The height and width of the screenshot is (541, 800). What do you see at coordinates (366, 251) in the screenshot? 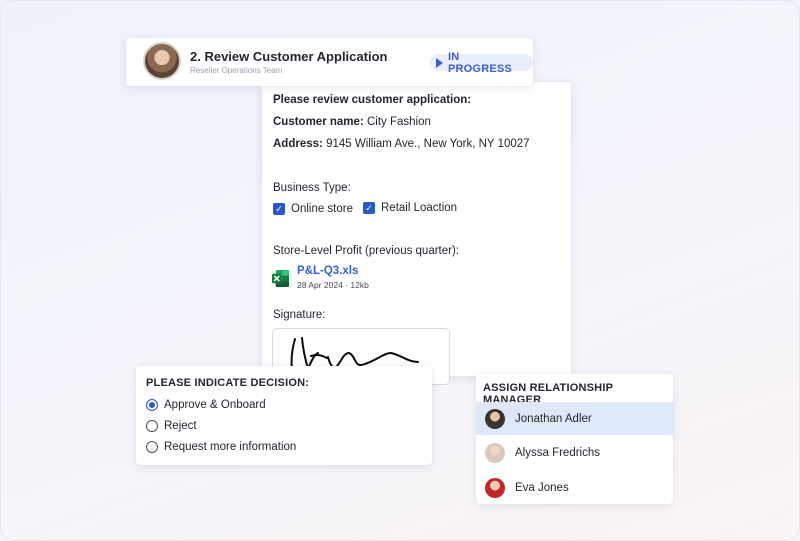
I see `profit-label: Store-Level Profit (previous quarter):` at bounding box center [366, 251].